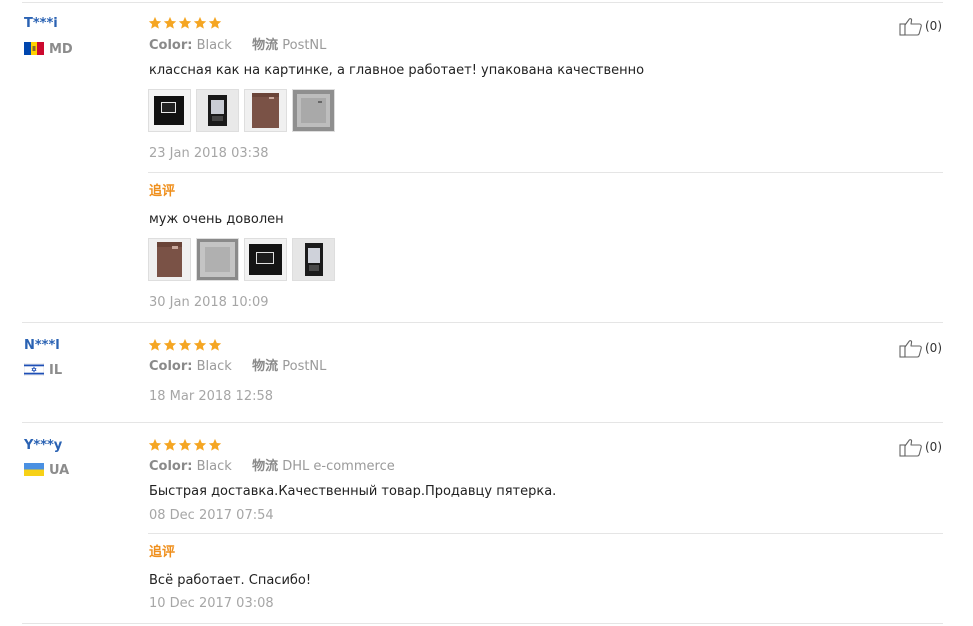 This screenshot has width=973, height=626. Describe the element at coordinates (41, 24) in the screenshot. I see `buyer-name: T***i` at that location.